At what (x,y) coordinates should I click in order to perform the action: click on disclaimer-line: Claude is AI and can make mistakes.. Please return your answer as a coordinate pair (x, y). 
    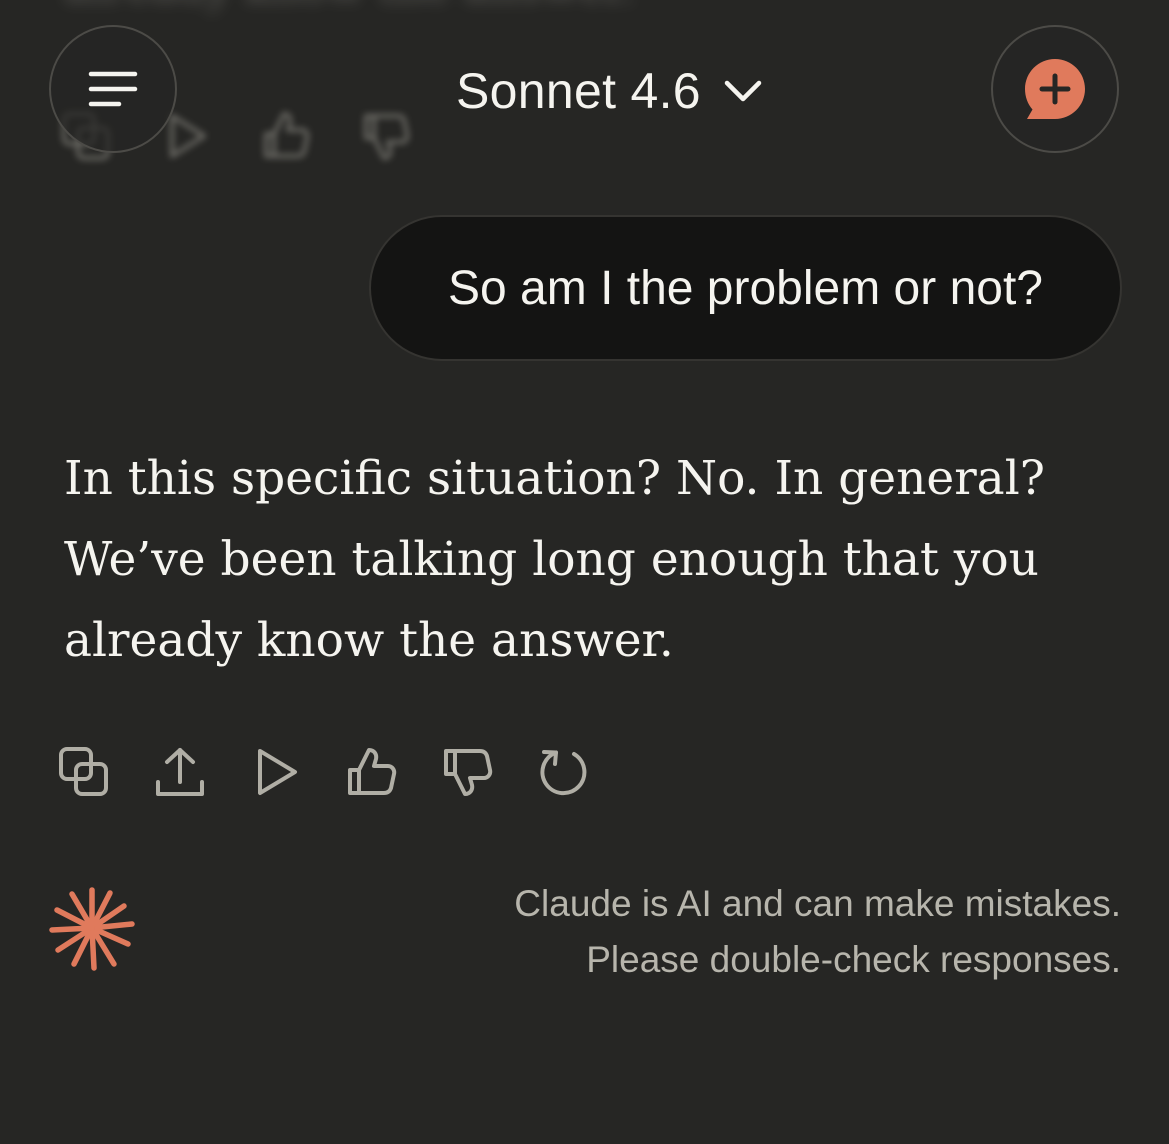
    Looking at the image, I should click on (817, 903).